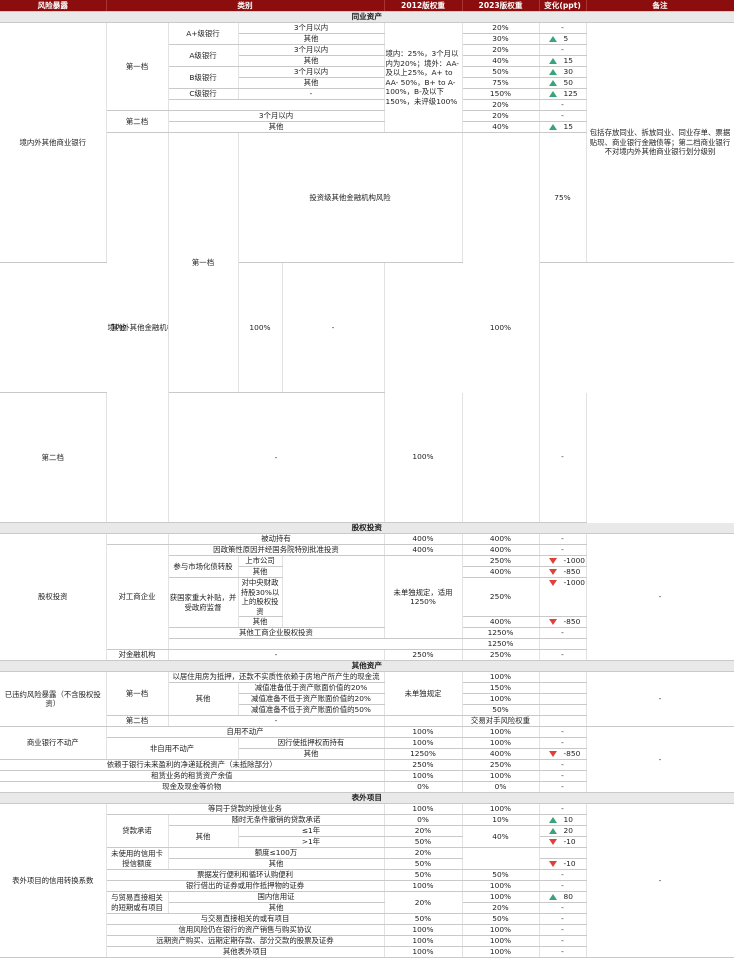  What do you see at coordinates (563, 197) in the screenshot?
I see `table-cell: 75%` at bounding box center [563, 197].